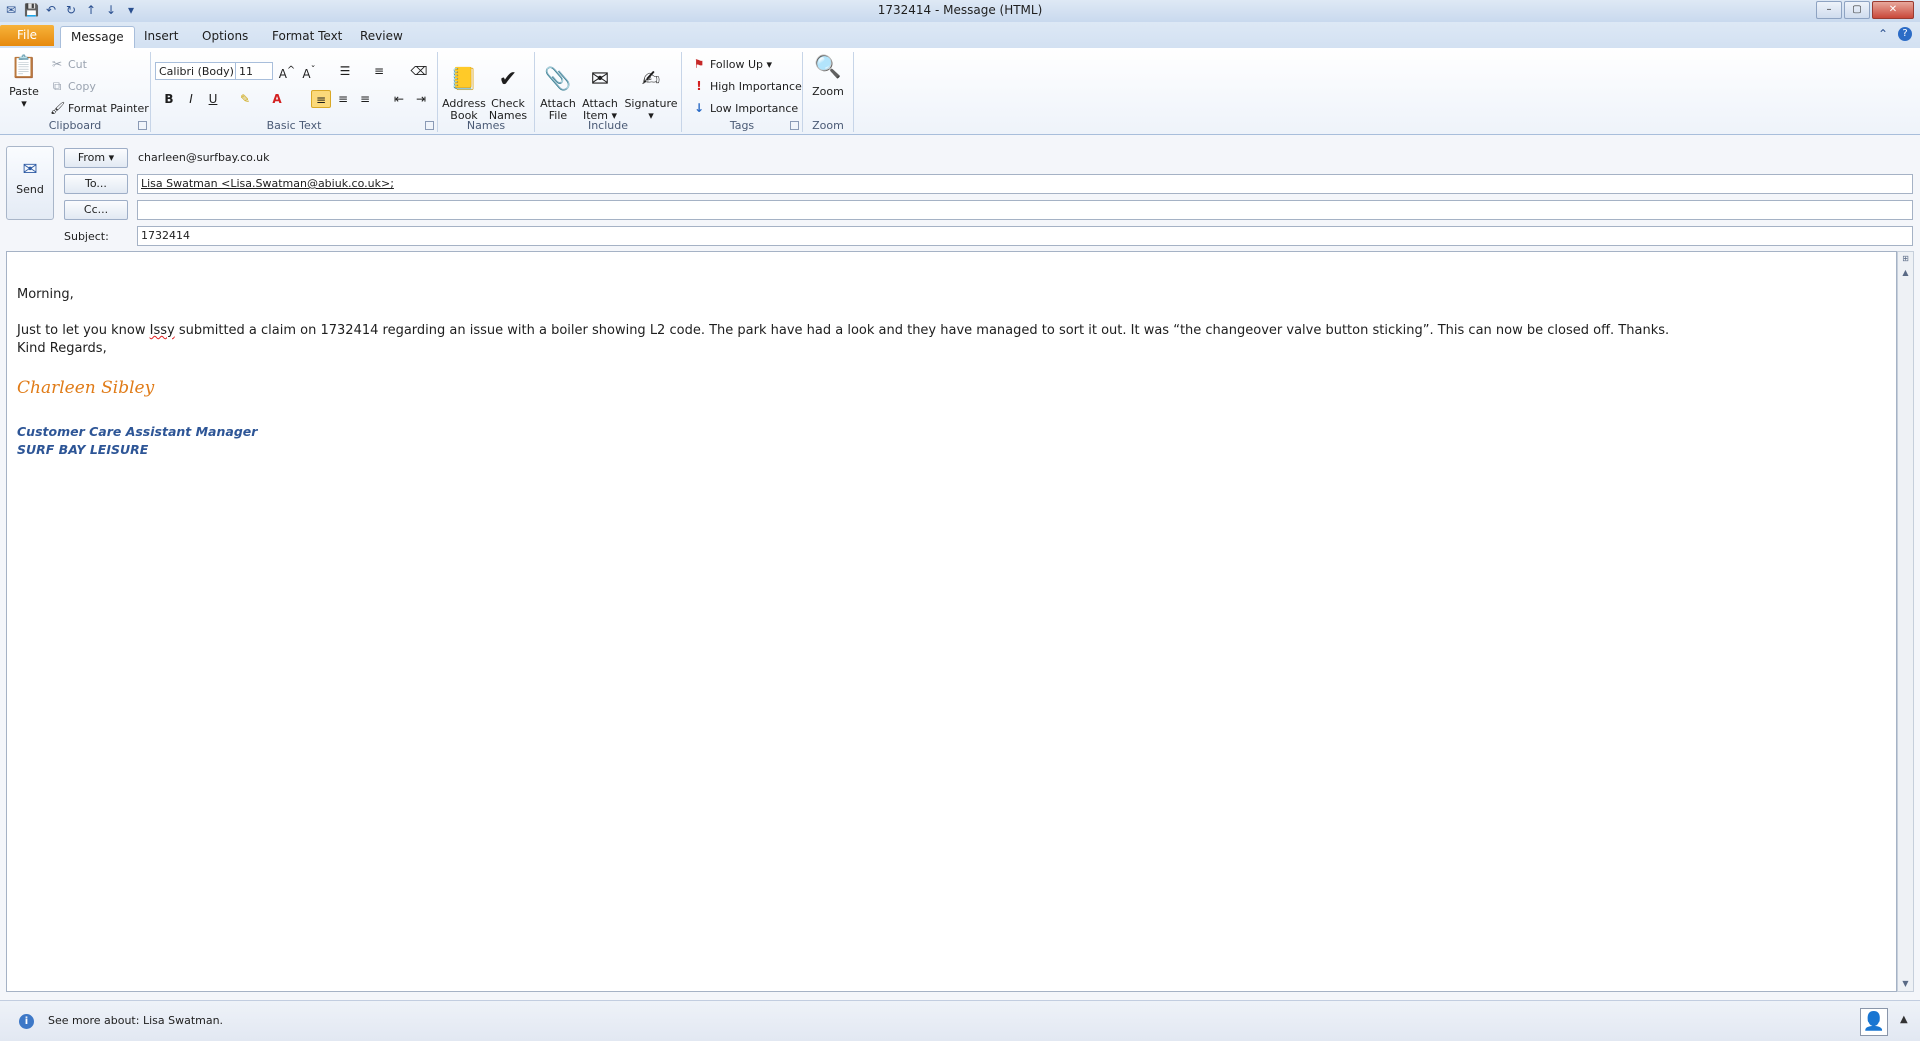 Image resolution: width=1920 pixels, height=1041 pixels. What do you see at coordinates (1905, 34) in the screenshot?
I see `help-icon: ?` at bounding box center [1905, 34].